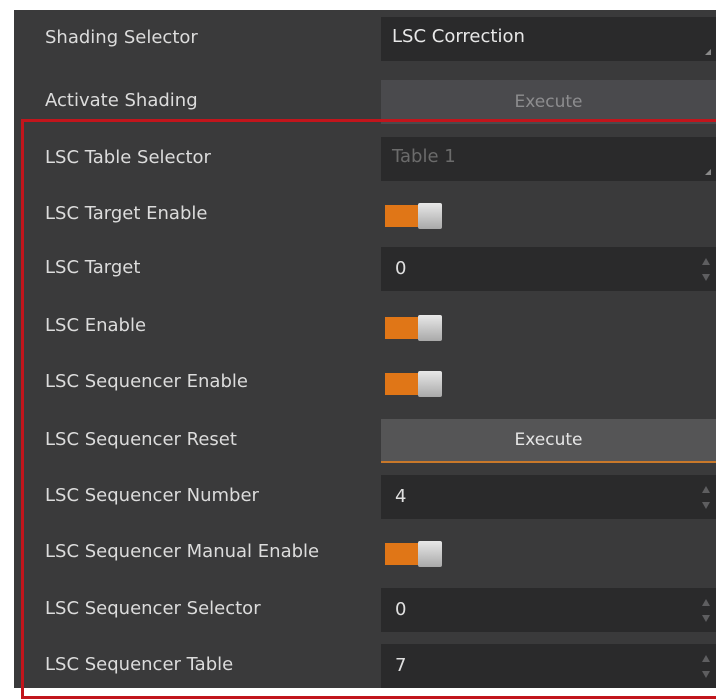  What do you see at coordinates (548, 102) in the screenshot?
I see `activate-shading-execute-button: Execute` at bounding box center [548, 102].